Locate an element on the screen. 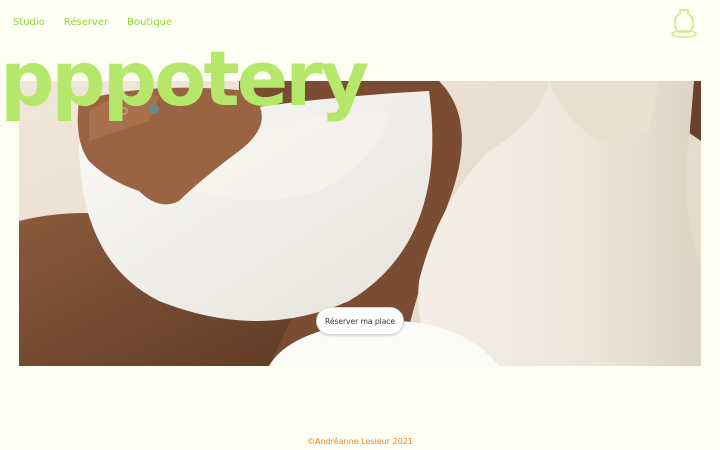 This screenshot has width=720, height=450. nav-item-reserver: Réserver is located at coordinates (86, 22).